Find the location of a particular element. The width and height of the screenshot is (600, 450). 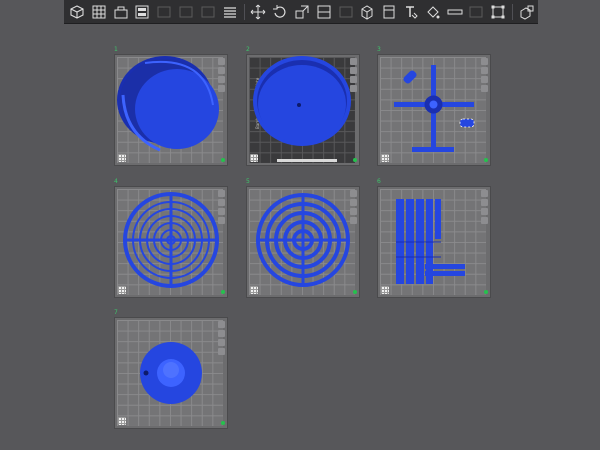

scale-icon is located at coordinates (302, 12).